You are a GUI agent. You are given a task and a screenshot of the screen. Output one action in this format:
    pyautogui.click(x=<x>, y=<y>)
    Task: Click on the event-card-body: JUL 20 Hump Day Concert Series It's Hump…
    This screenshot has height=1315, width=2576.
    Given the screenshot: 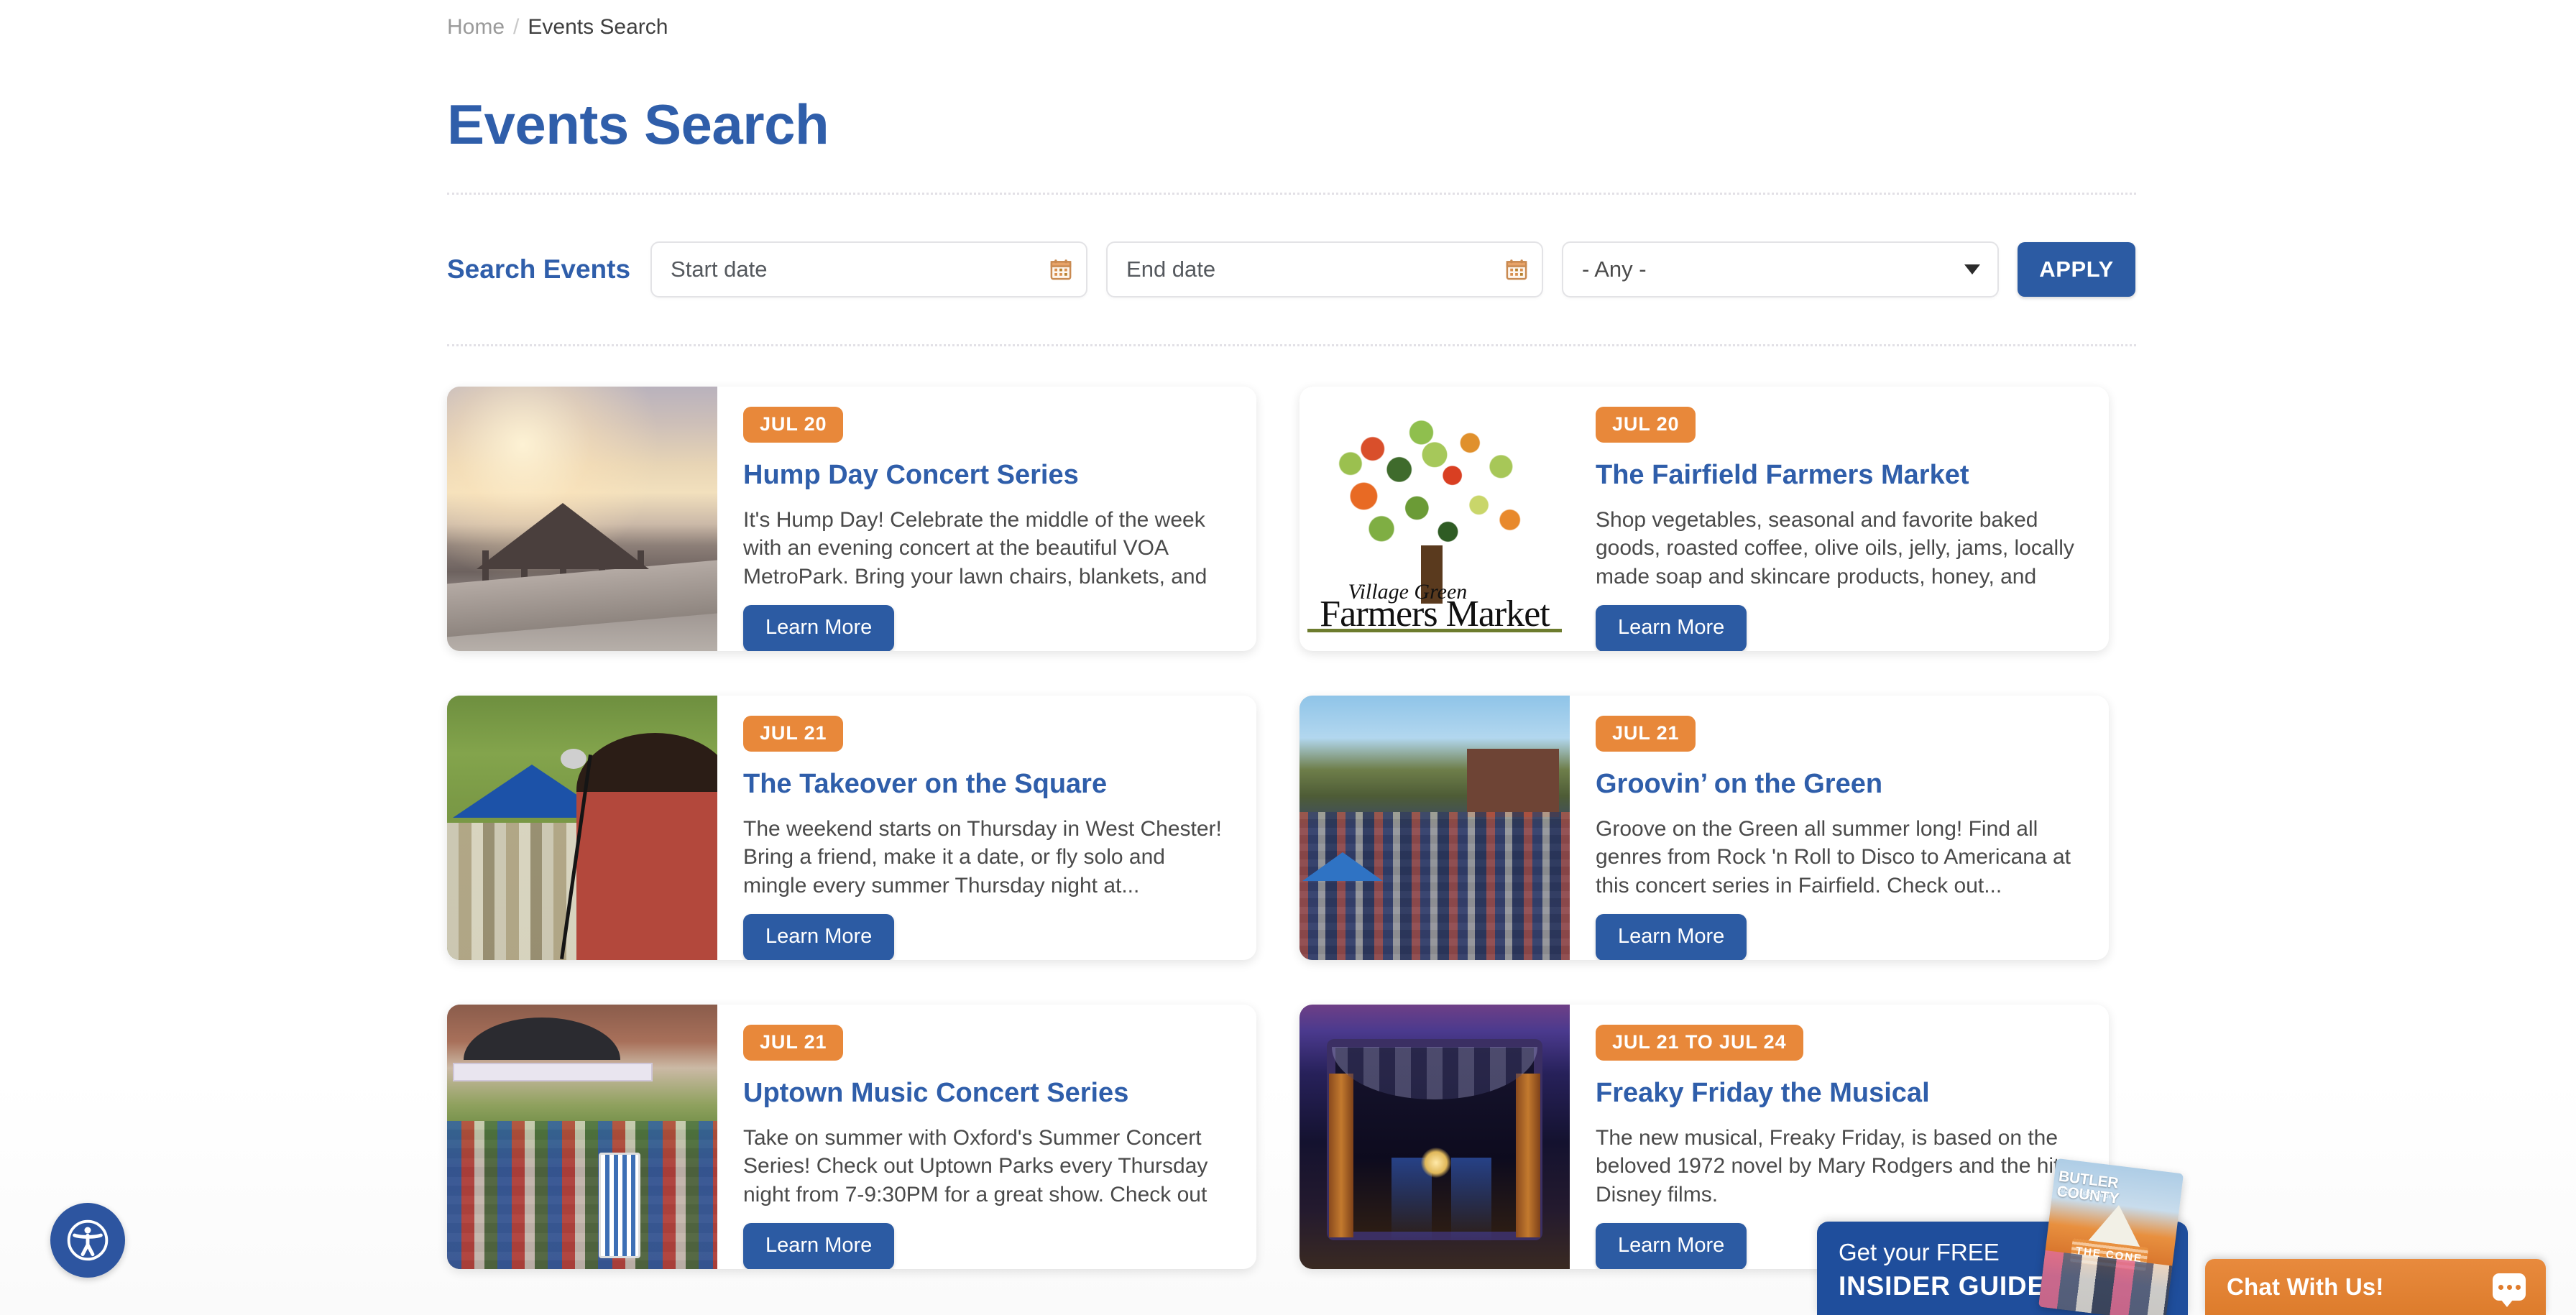 What is the action you would take?
    pyautogui.click(x=986, y=519)
    